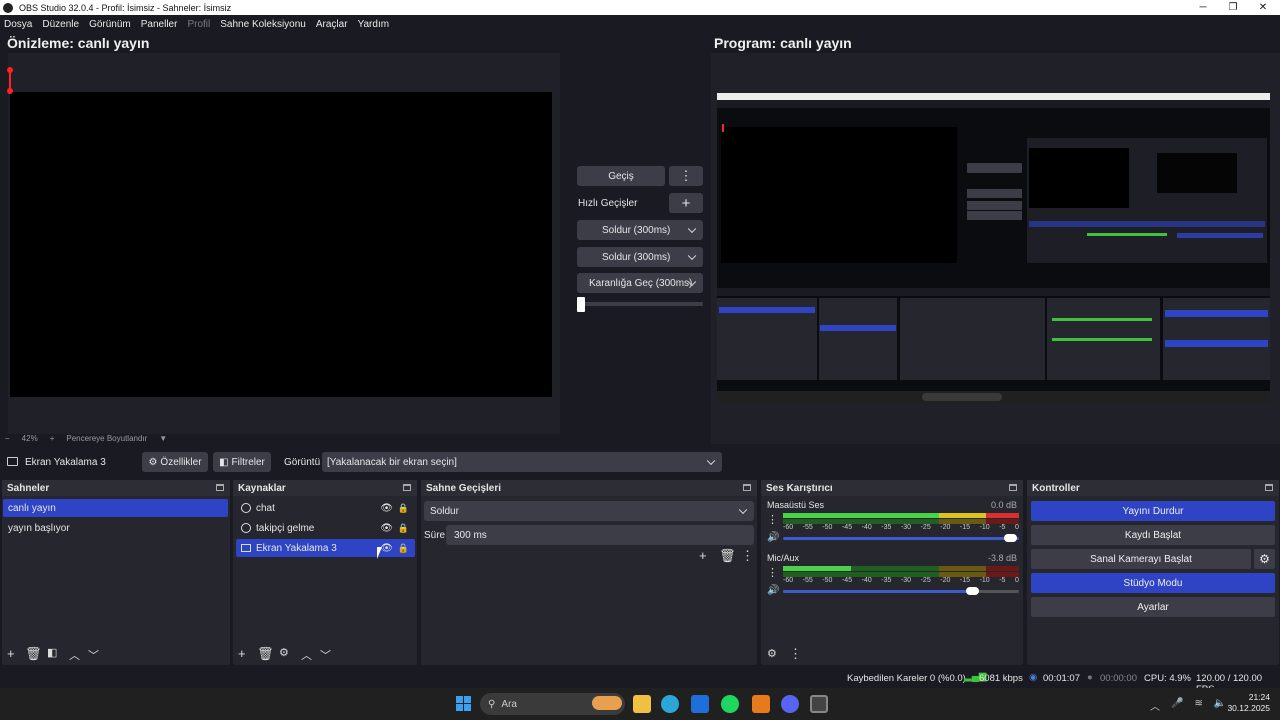 Image resolution: width=1280 pixels, height=720 pixels. Describe the element at coordinates (1259, 697) in the screenshot. I see `clock-time: 21:24` at that location.